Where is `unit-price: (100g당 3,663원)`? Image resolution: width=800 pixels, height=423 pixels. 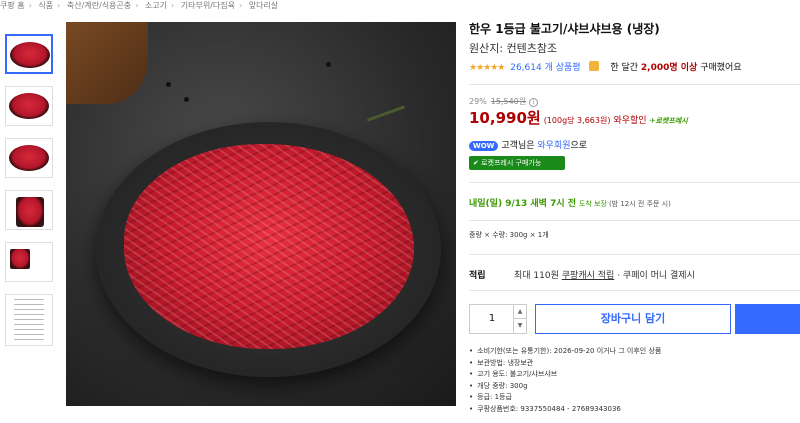 unit-price: (100g당 3,663원) is located at coordinates (577, 120).